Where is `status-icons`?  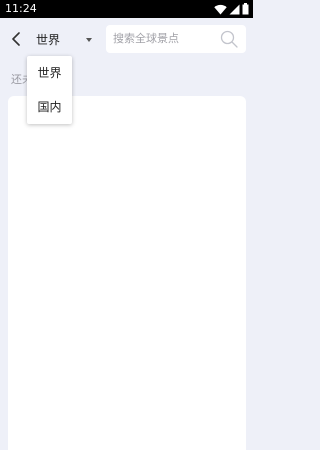
status-icons is located at coordinates (231, 9).